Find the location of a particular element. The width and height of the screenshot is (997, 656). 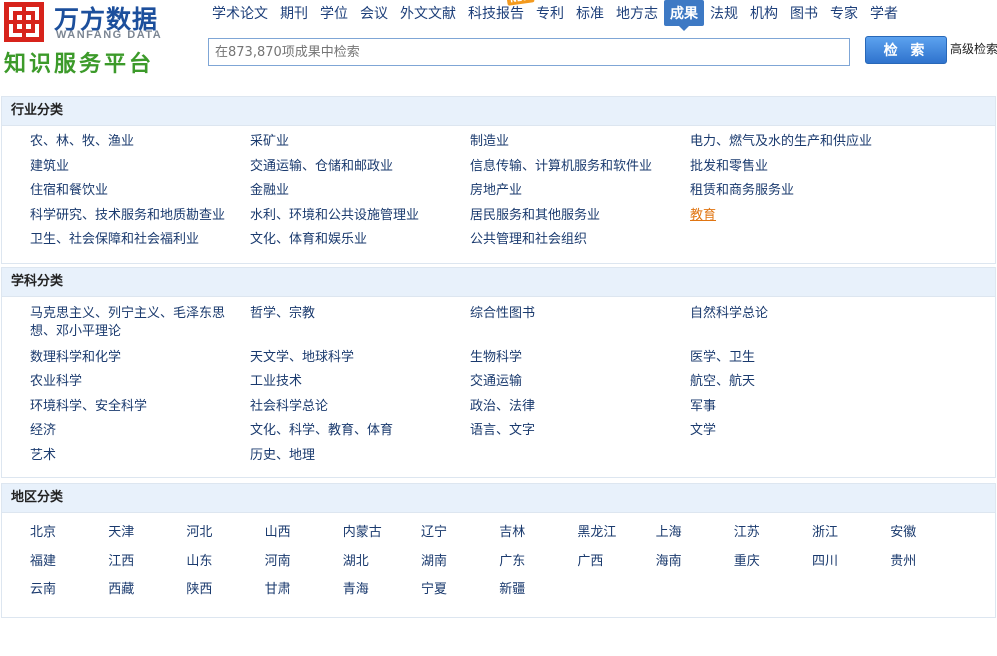

nav-item-0: 学术论文 is located at coordinates (240, 13).